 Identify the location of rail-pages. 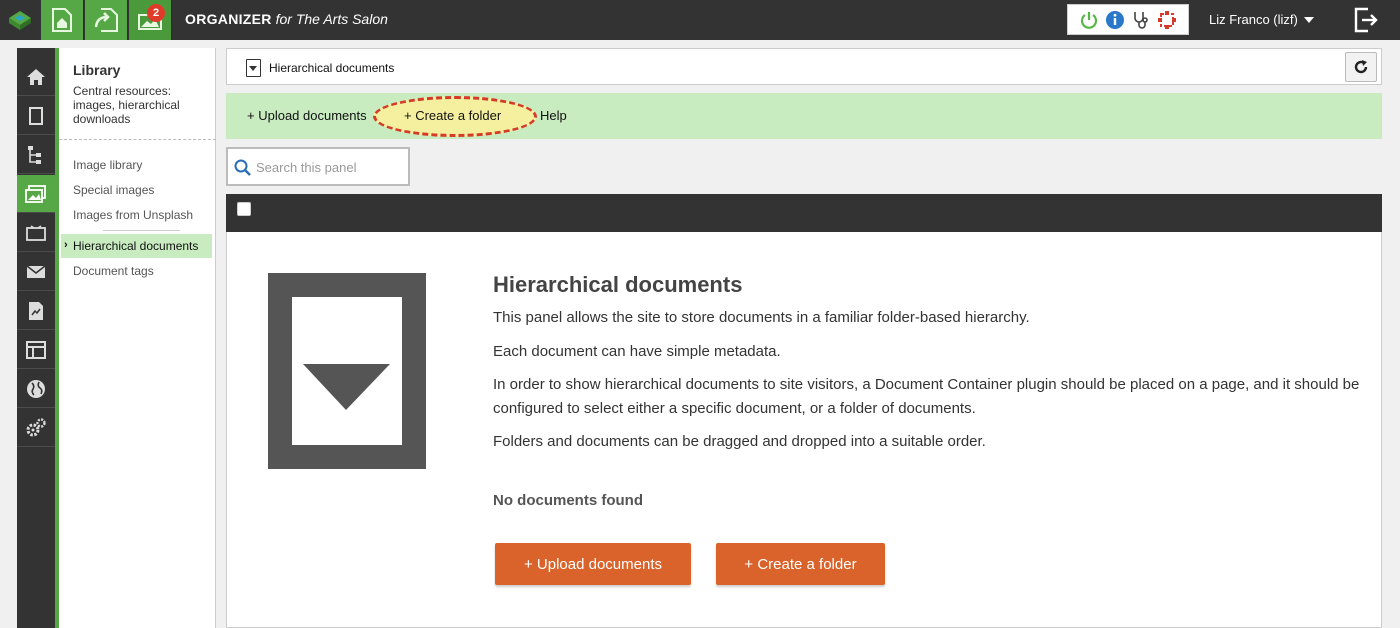
(36, 116).